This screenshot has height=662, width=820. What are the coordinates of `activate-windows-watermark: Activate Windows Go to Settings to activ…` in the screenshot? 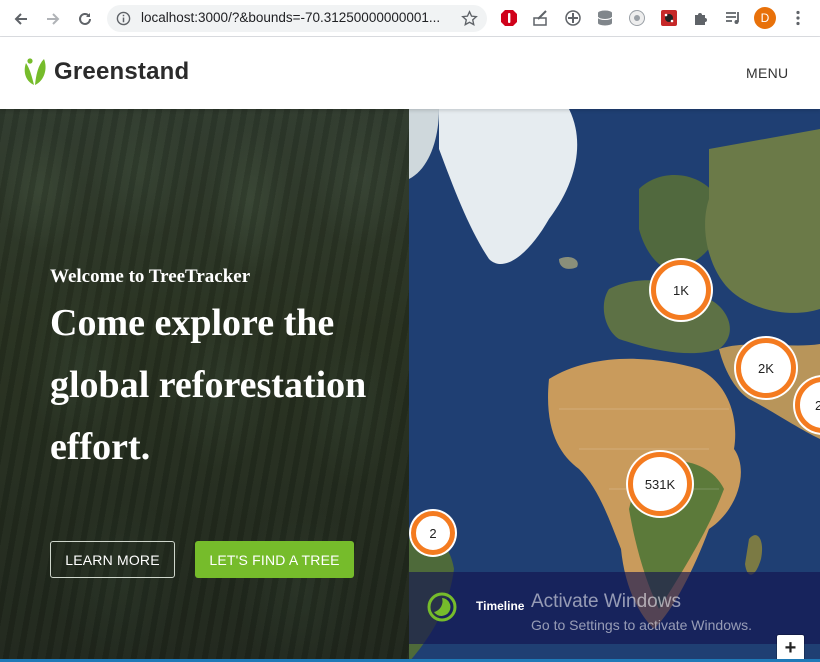 It's located at (641, 612).